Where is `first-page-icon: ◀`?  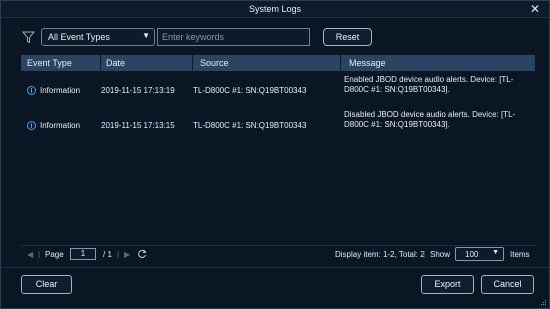 first-page-icon: ◀ is located at coordinates (30, 254).